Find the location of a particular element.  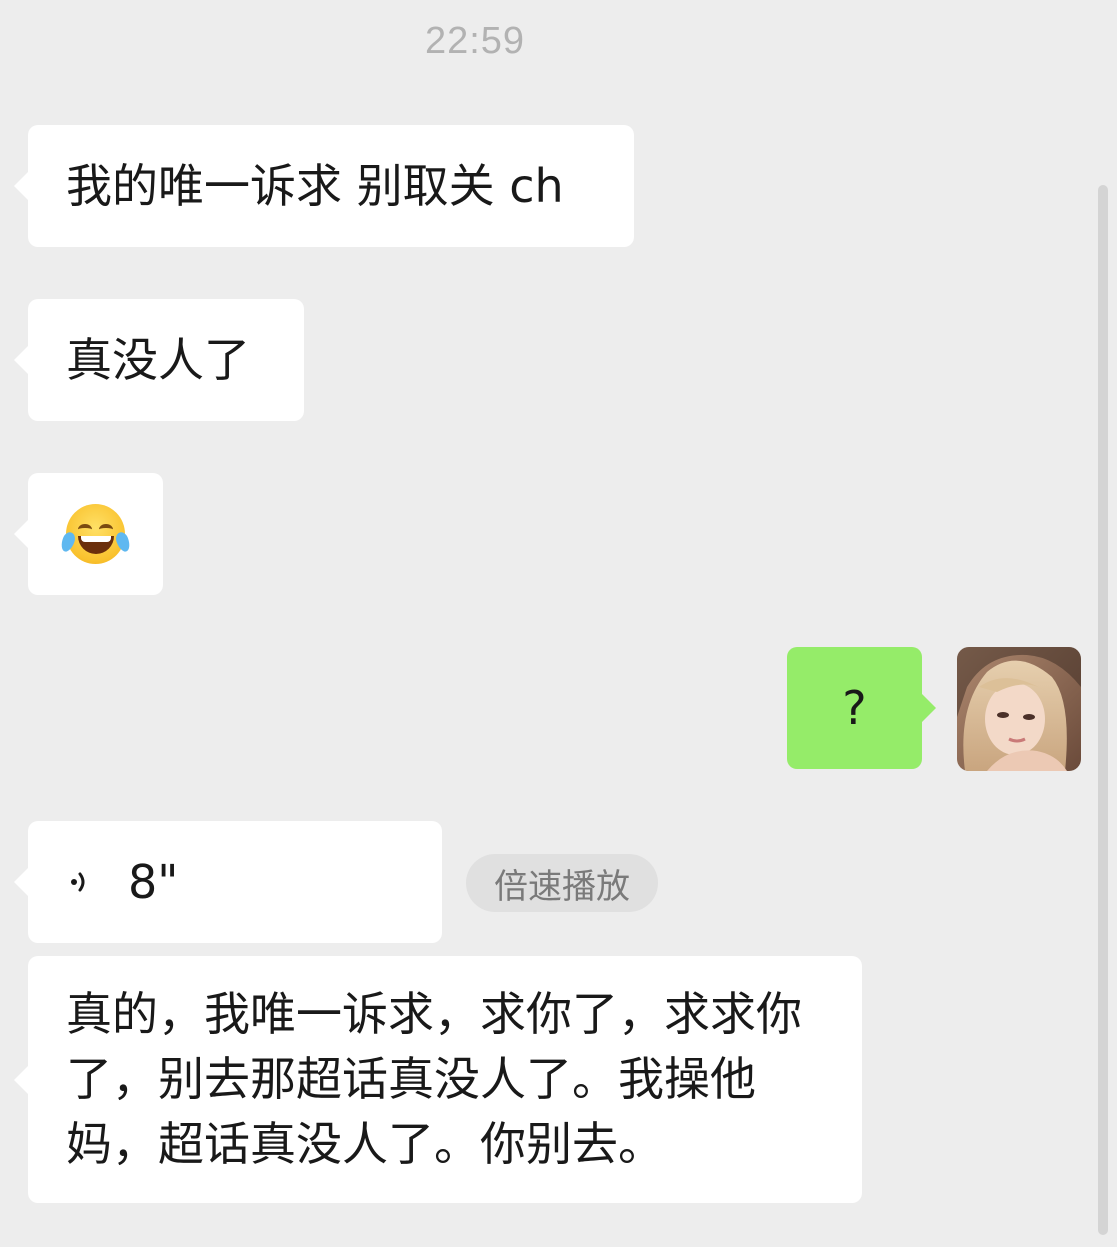

voice-wave-icon is located at coordinates (86, 882).